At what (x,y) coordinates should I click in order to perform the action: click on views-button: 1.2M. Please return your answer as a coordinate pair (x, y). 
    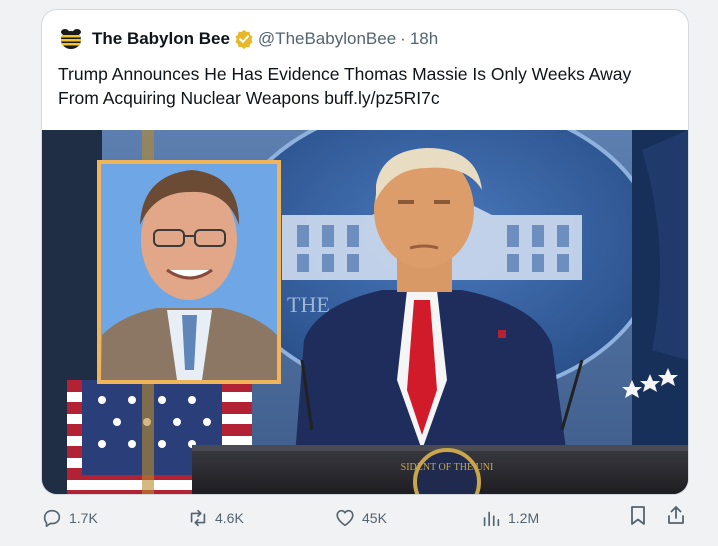
    Looking at the image, I should click on (509, 518).